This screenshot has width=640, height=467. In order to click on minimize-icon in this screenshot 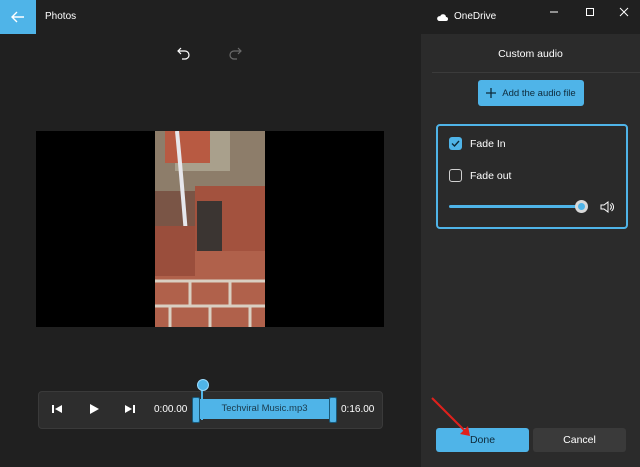, I will do `click(554, 12)`.